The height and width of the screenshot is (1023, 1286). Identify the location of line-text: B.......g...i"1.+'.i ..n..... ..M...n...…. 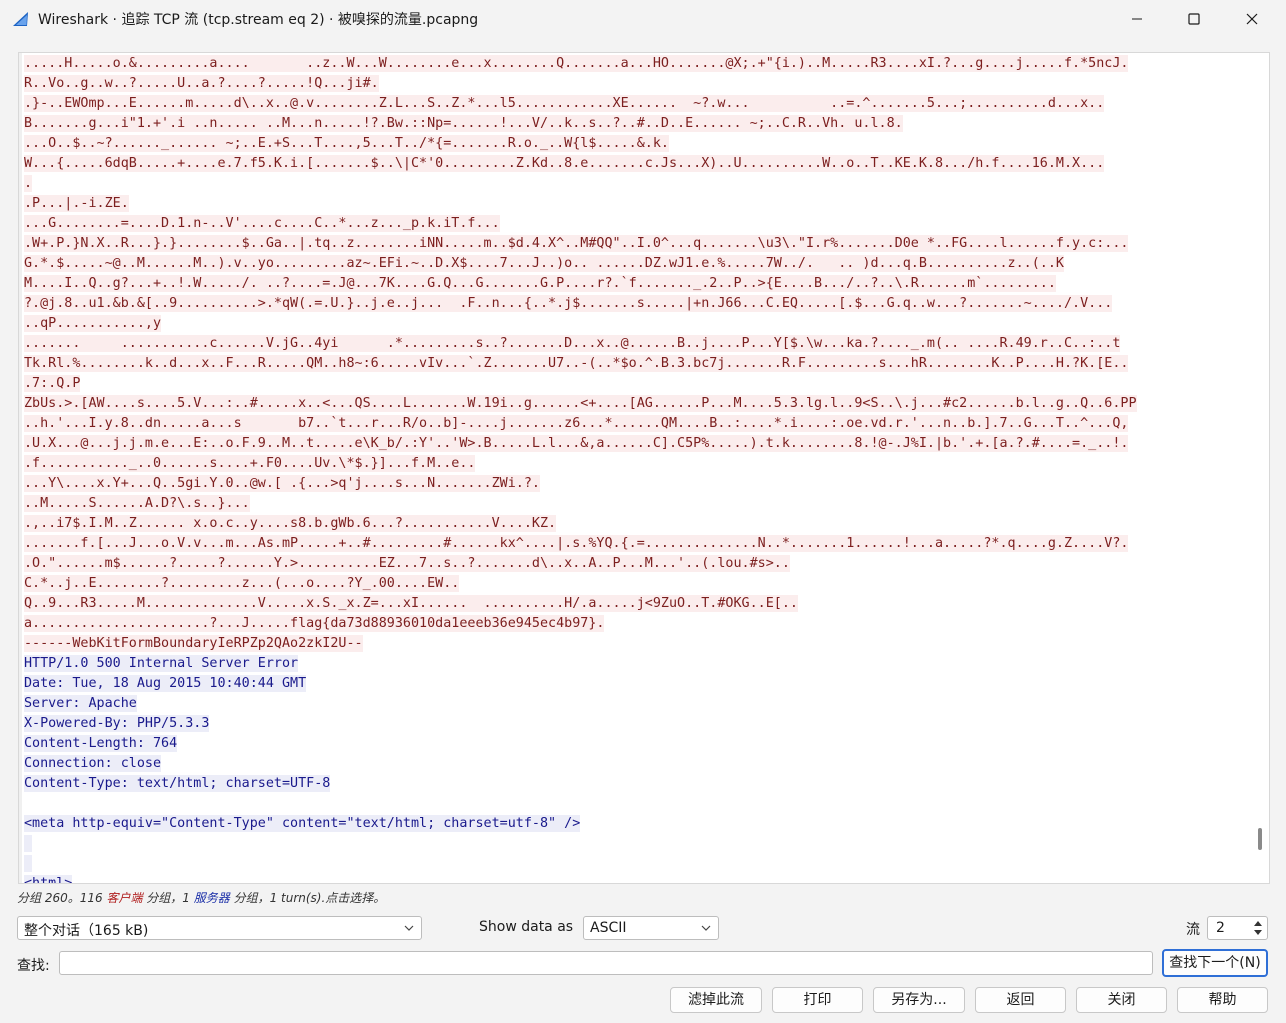
(463, 123).